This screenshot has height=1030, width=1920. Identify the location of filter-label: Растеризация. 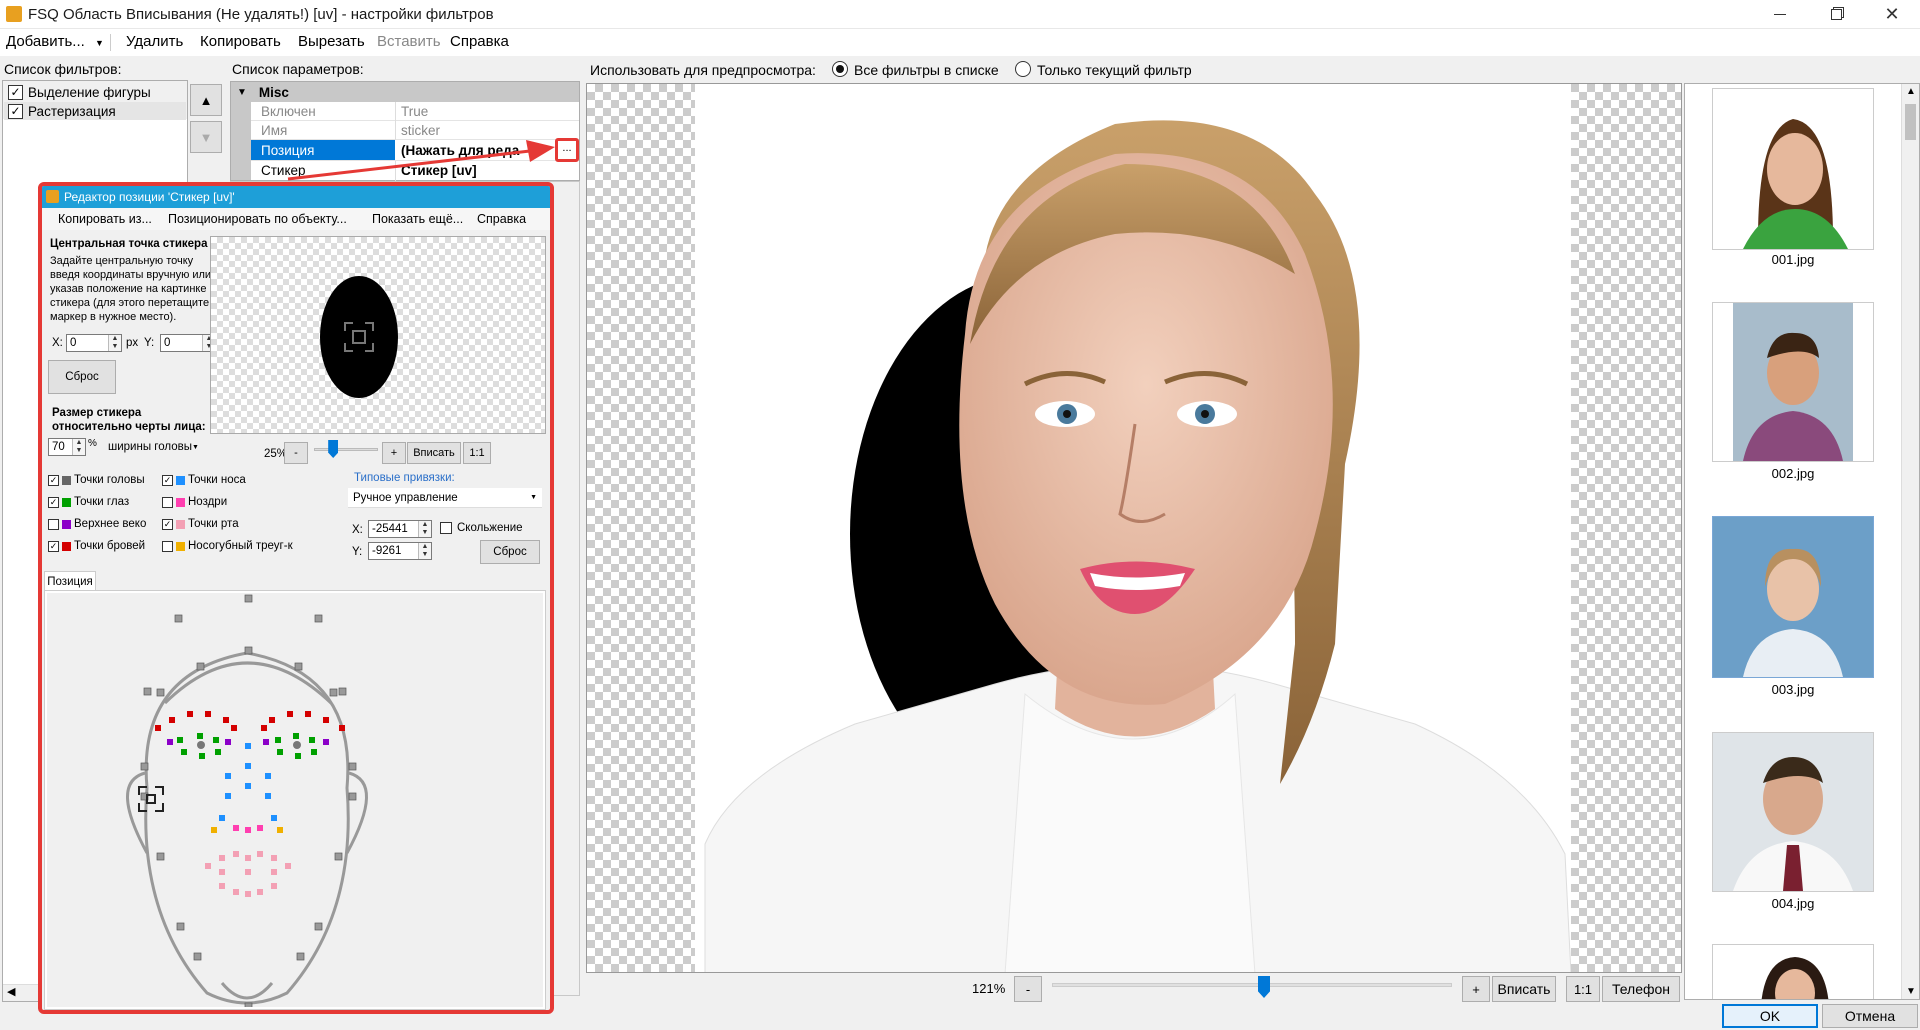
(72, 111).